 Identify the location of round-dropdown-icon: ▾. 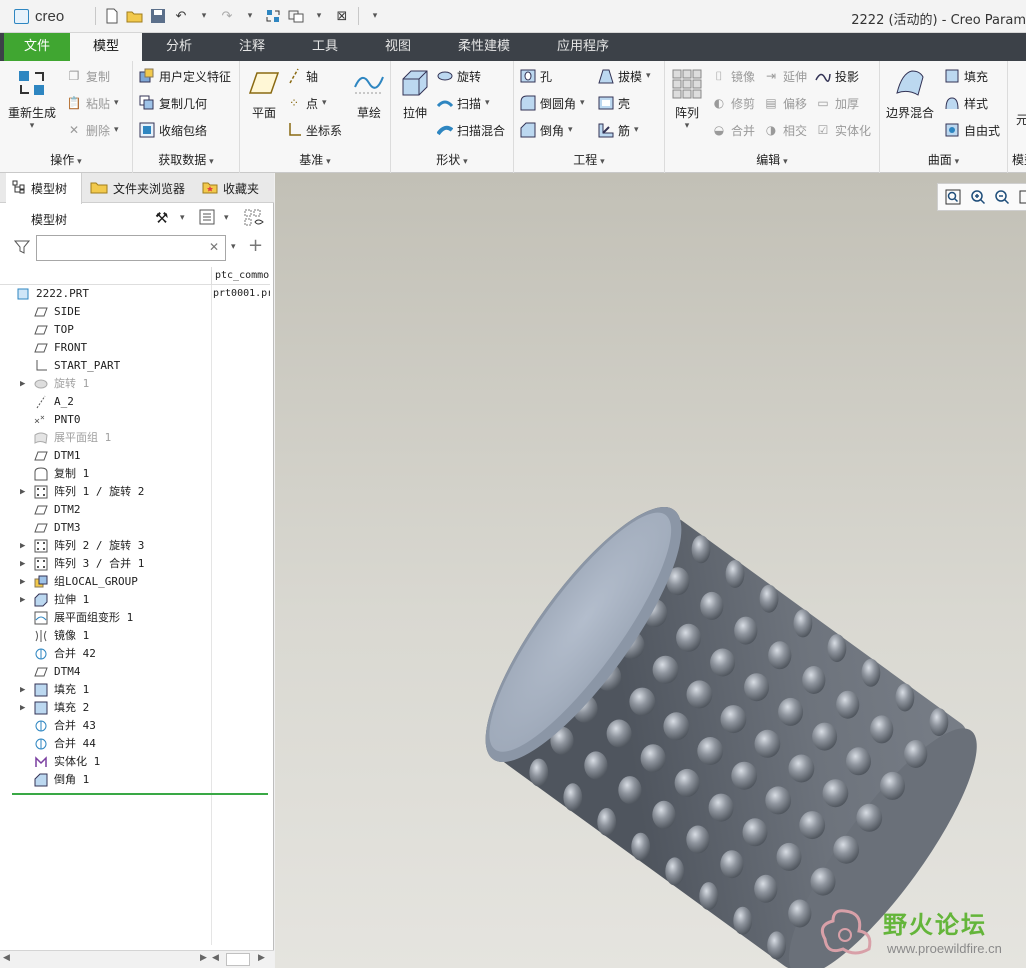
(582, 103).